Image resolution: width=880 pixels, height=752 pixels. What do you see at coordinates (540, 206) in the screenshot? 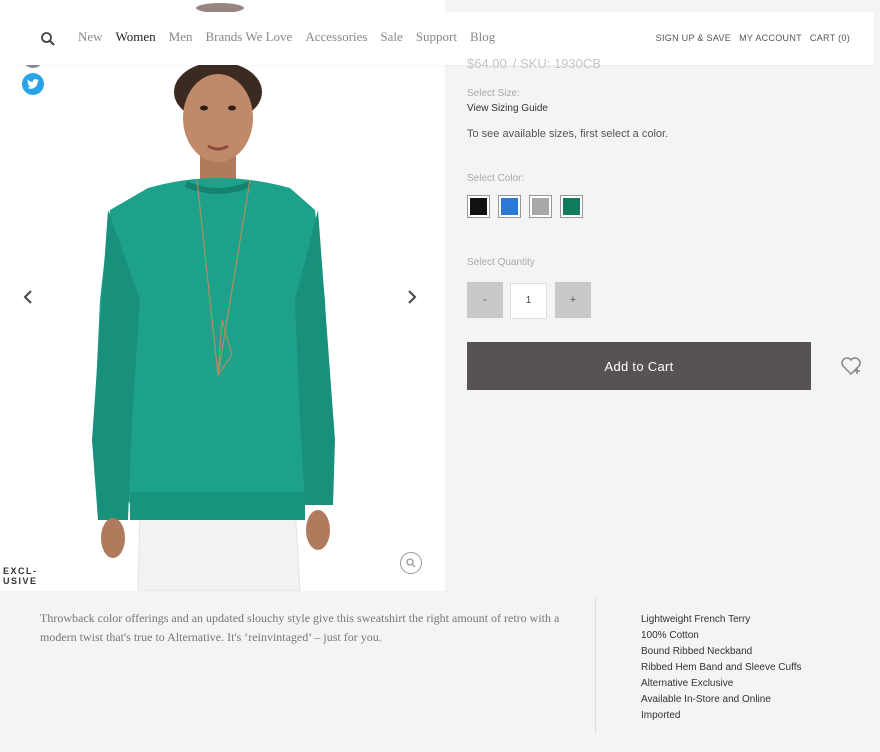
I see `color-swatch-grey` at bounding box center [540, 206].